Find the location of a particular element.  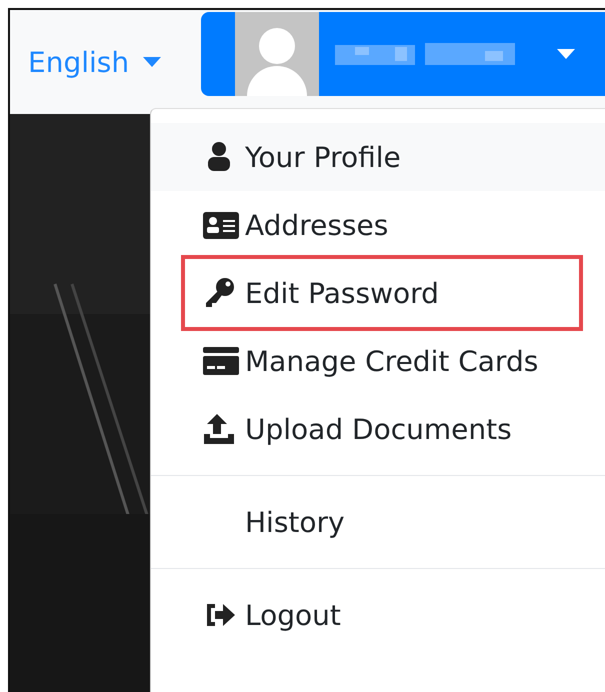

credit-card-icon is located at coordinates (221, 361).